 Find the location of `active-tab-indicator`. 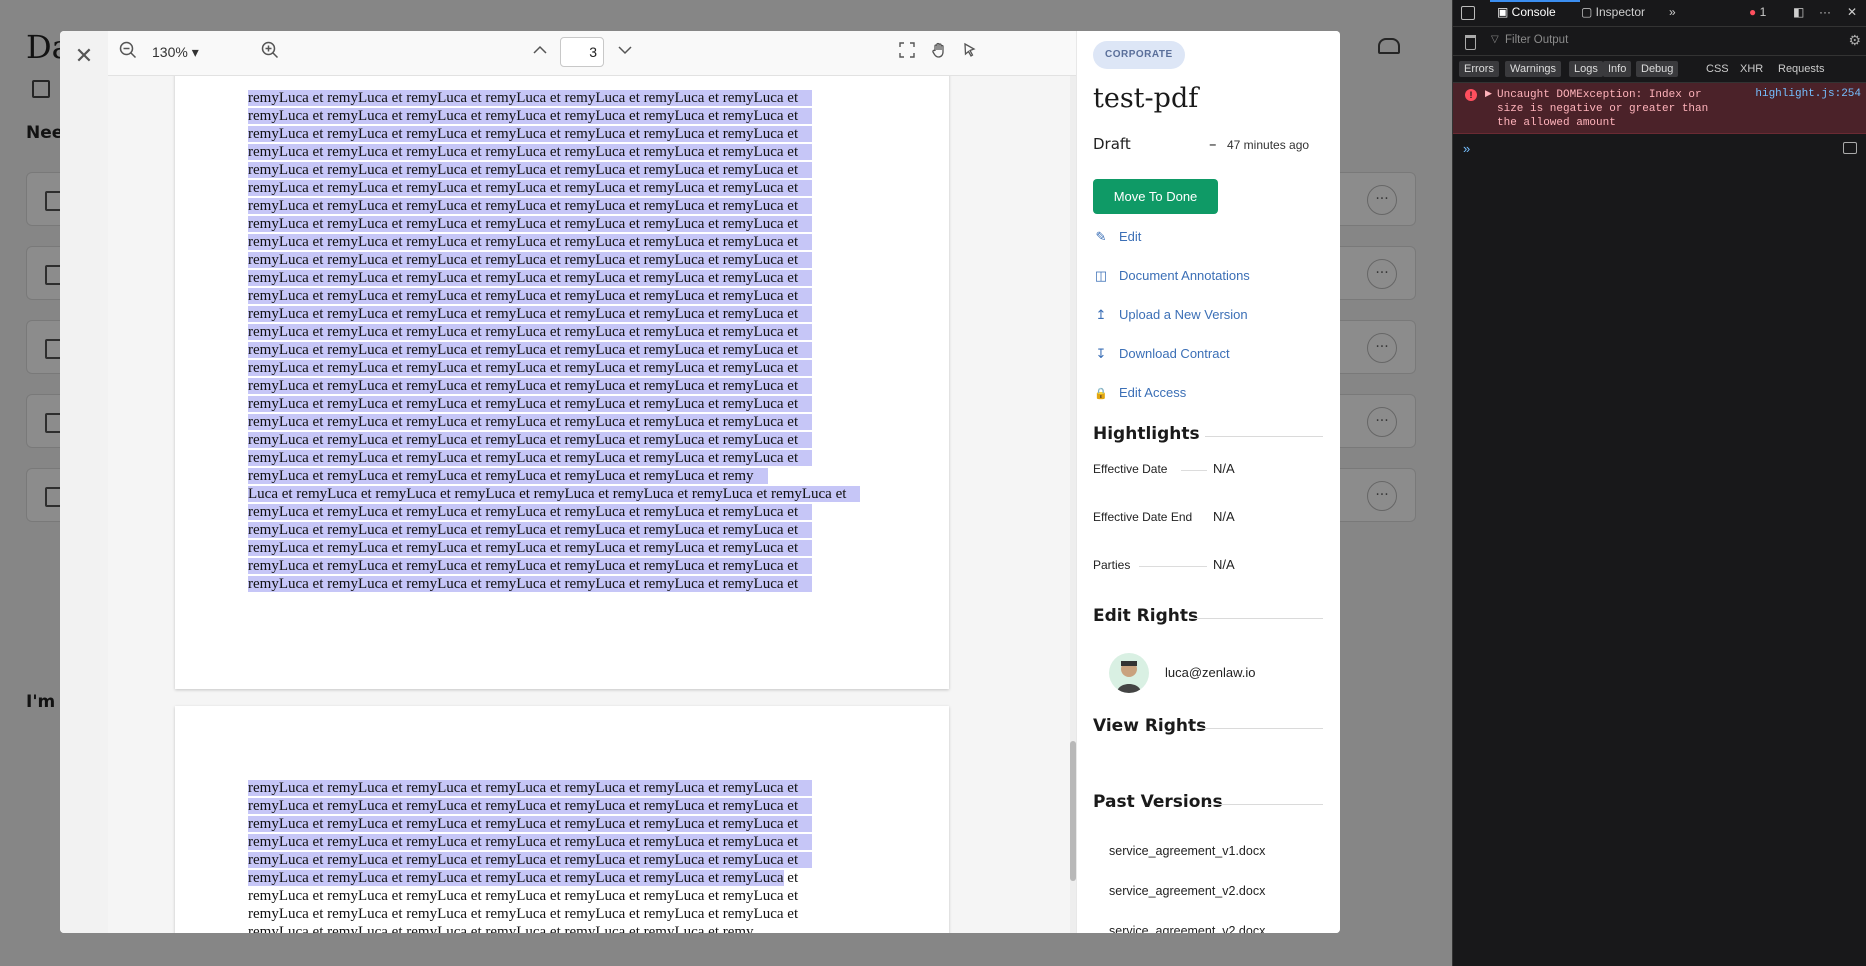

active-tab-indicator is located at coordinates (1535, 1).